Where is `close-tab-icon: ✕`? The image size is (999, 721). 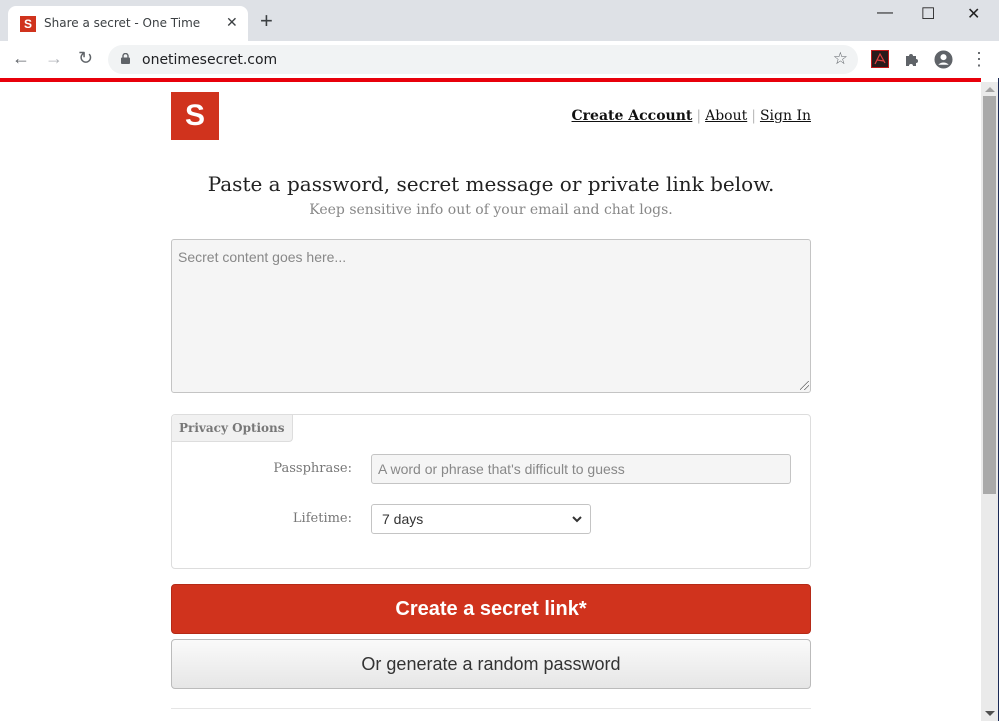 close-tab-icon: ✕ is located at coordinates (232, 22).